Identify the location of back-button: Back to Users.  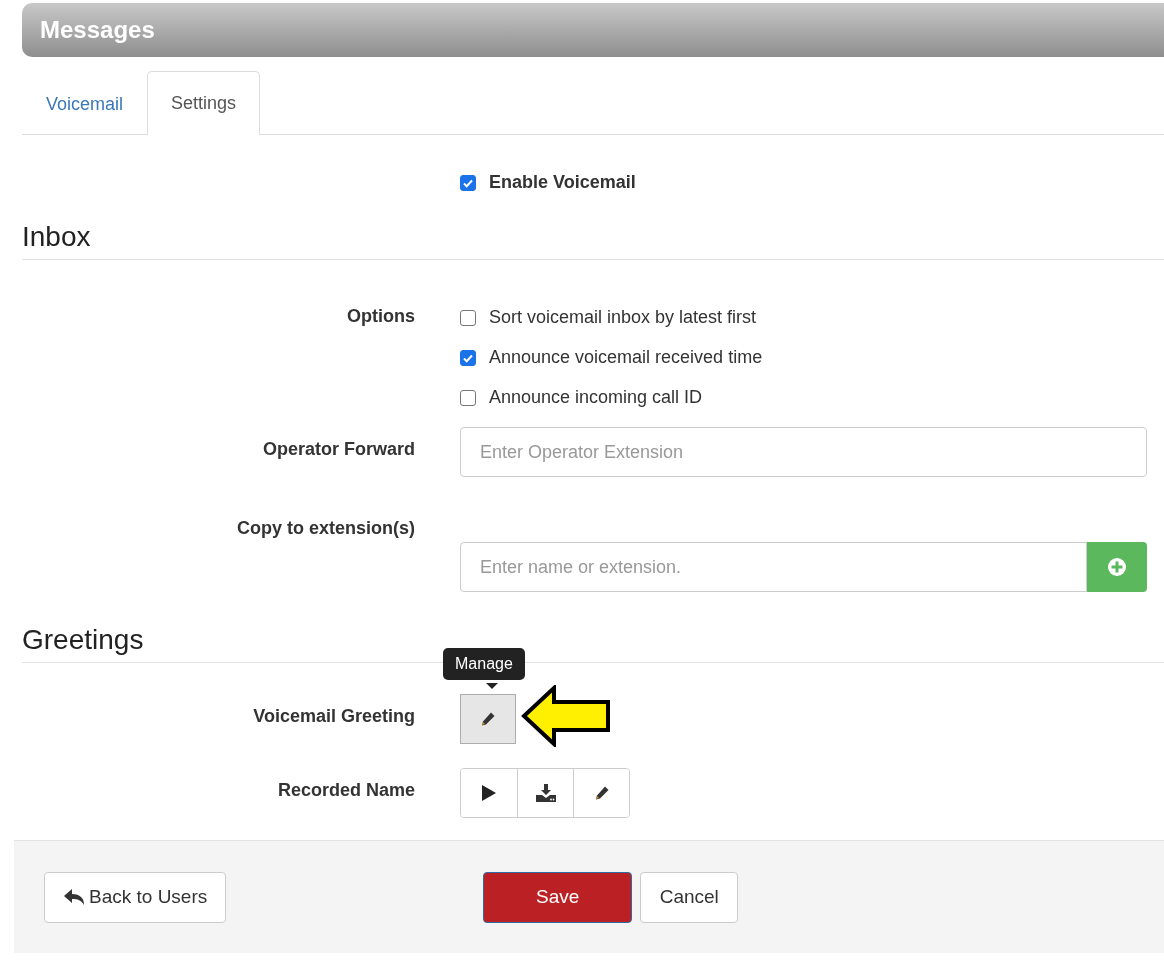
(135, 897).